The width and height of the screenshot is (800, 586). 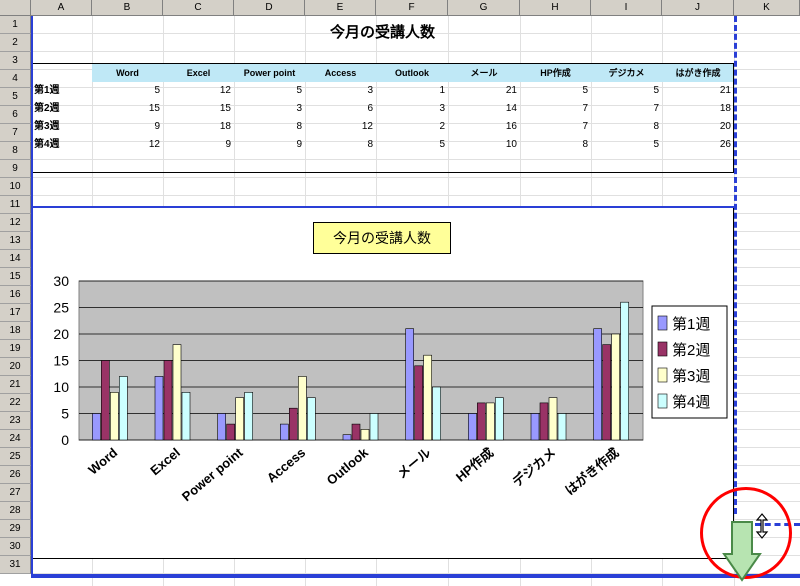 I want to click on bar-第4週-はがき作成, so click(x=624, y=371).